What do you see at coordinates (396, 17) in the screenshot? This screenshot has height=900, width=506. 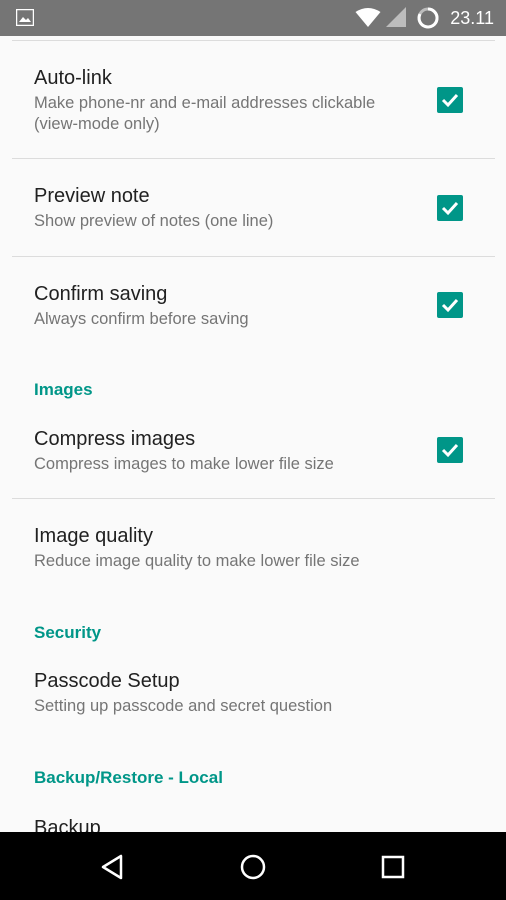 I see `cell-signal-icon` at bounding box center [396, 17].